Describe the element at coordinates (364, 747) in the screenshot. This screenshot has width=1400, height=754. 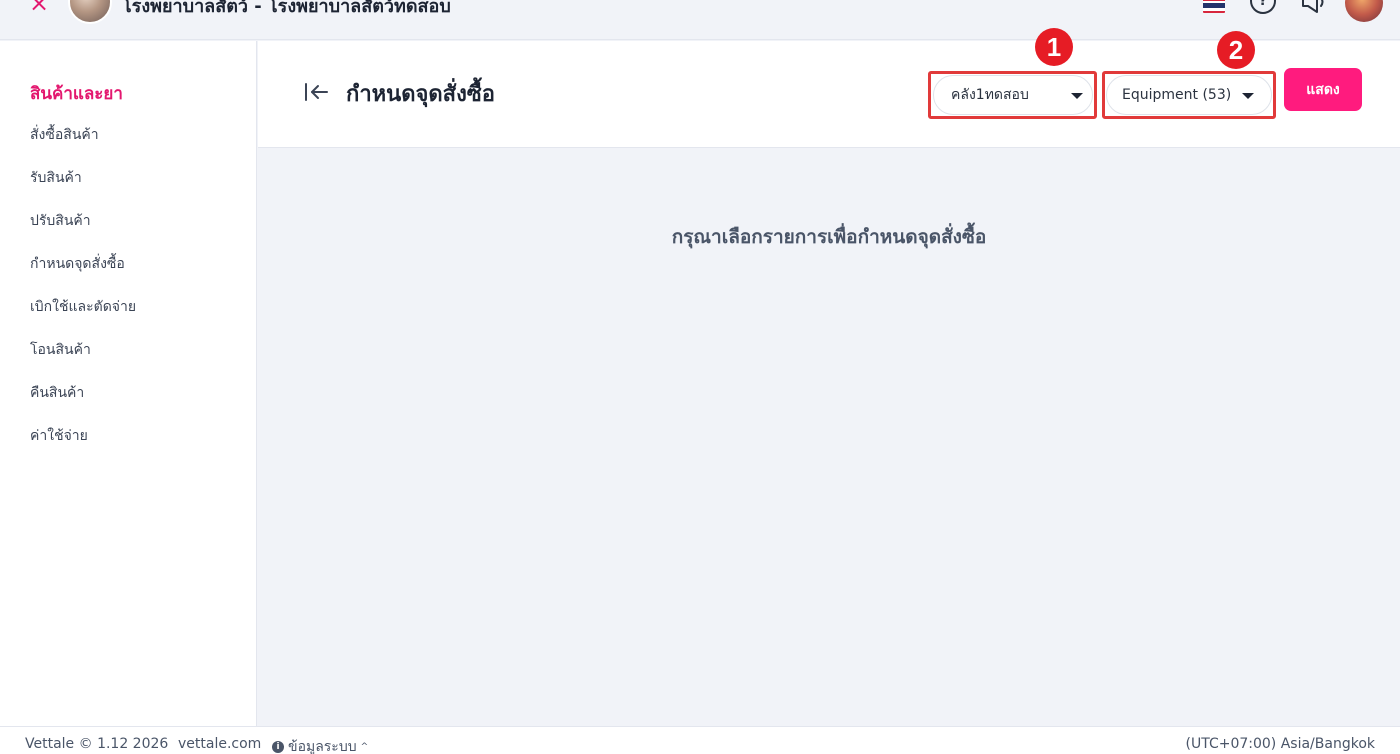
I see `chevron-up-icon: ^` at that location.